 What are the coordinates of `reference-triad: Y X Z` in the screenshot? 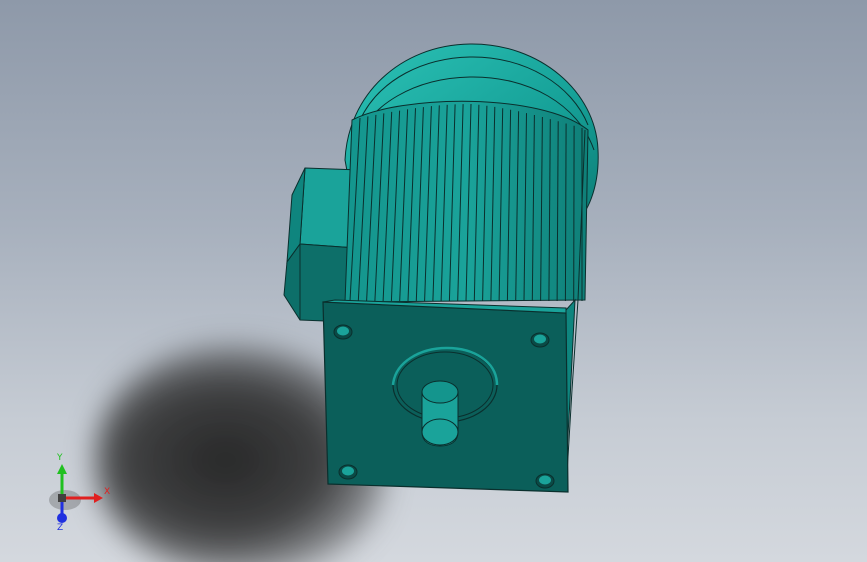 It's located at (80, 492).